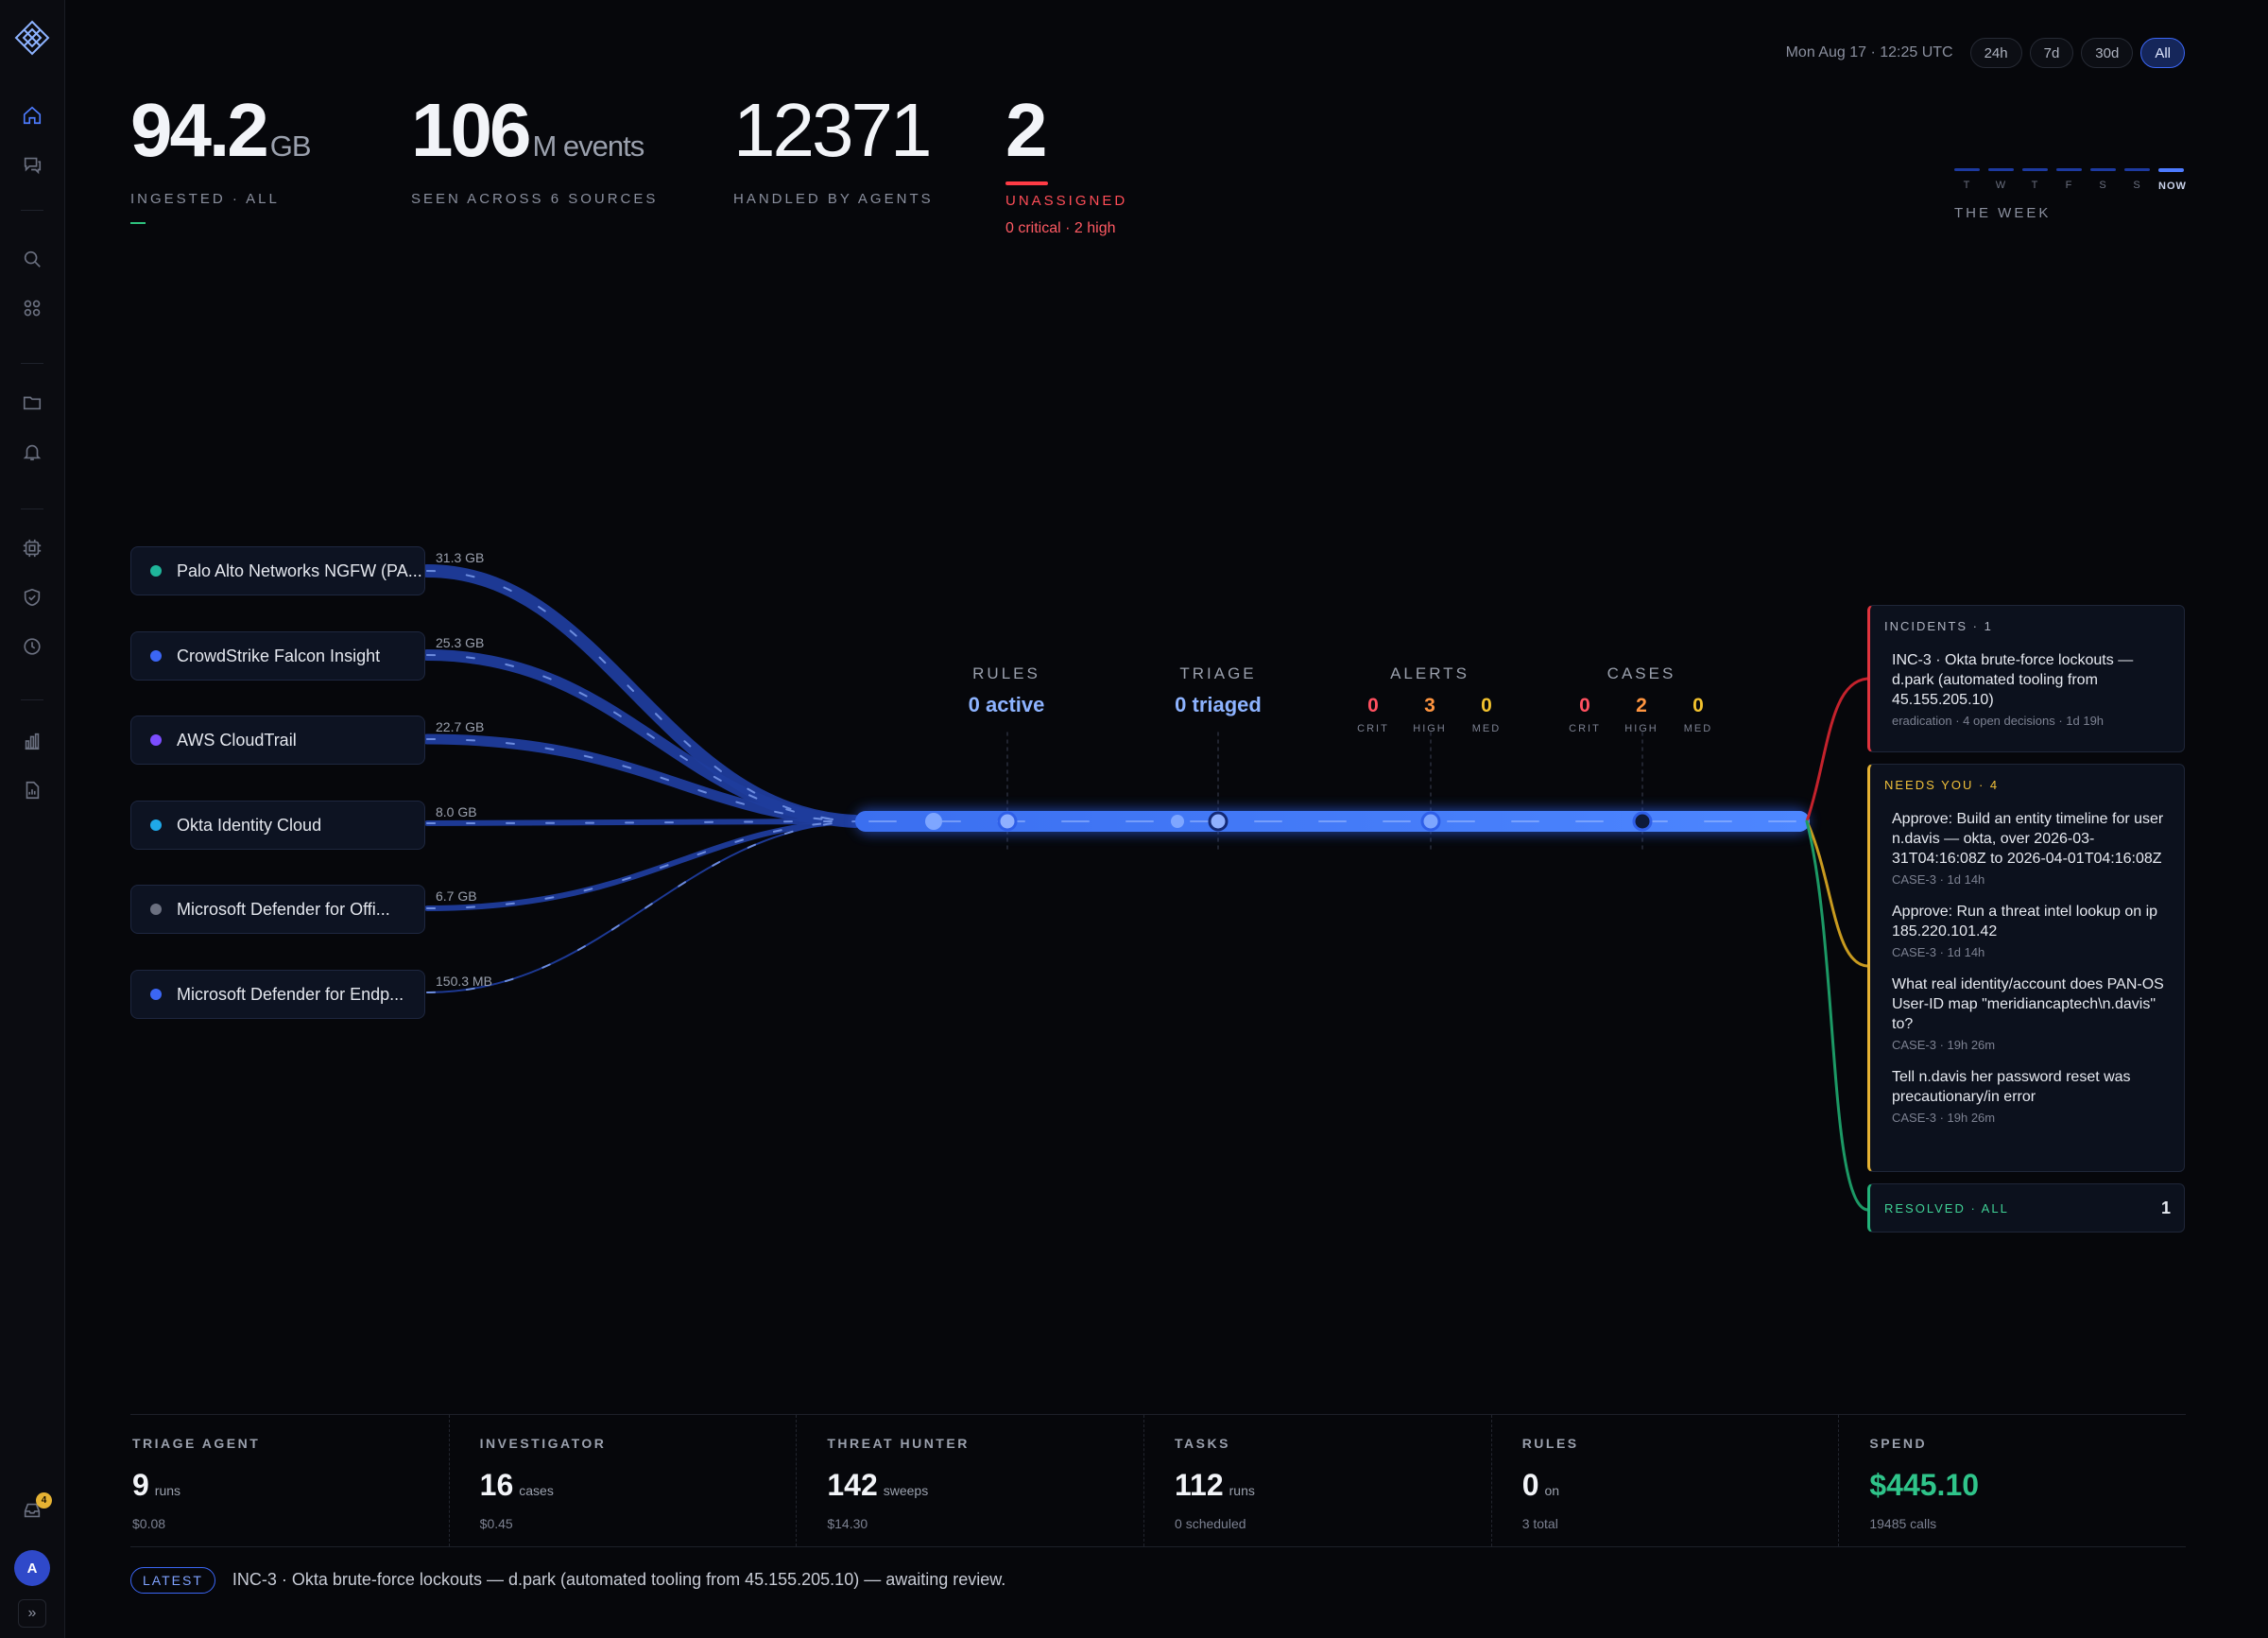 The height and width of the screenshot is (1638, 2268). What do you see at coordinates (832, 130) in the screenshot?
I see `handled-value: 12371` at bounding box center [832, 130].